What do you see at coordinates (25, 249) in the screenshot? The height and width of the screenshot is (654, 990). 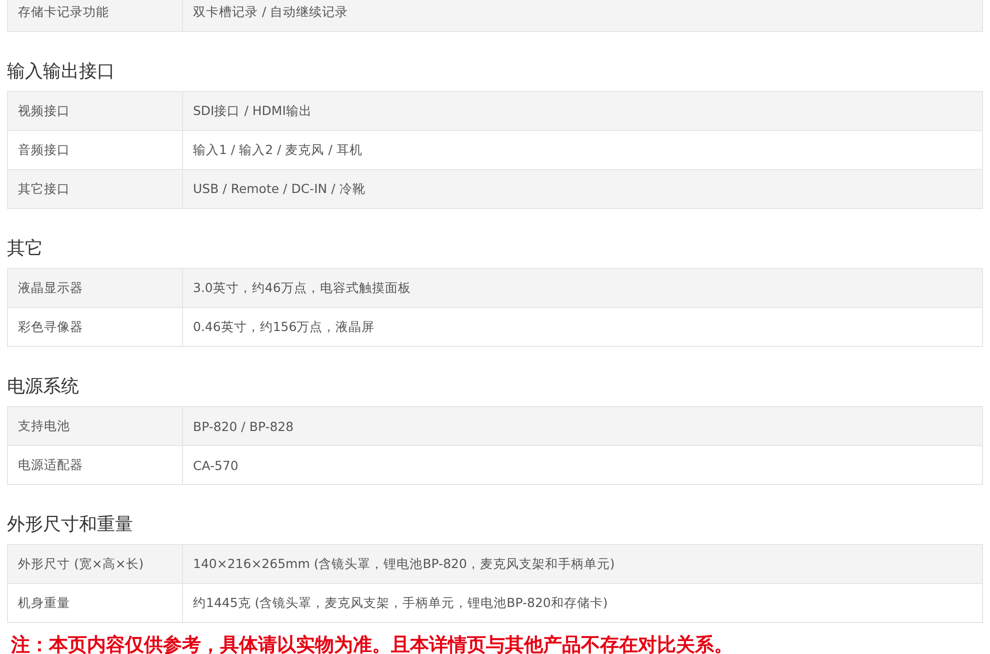 I see `section-heading: 其它` at bounding box center [25, 249].